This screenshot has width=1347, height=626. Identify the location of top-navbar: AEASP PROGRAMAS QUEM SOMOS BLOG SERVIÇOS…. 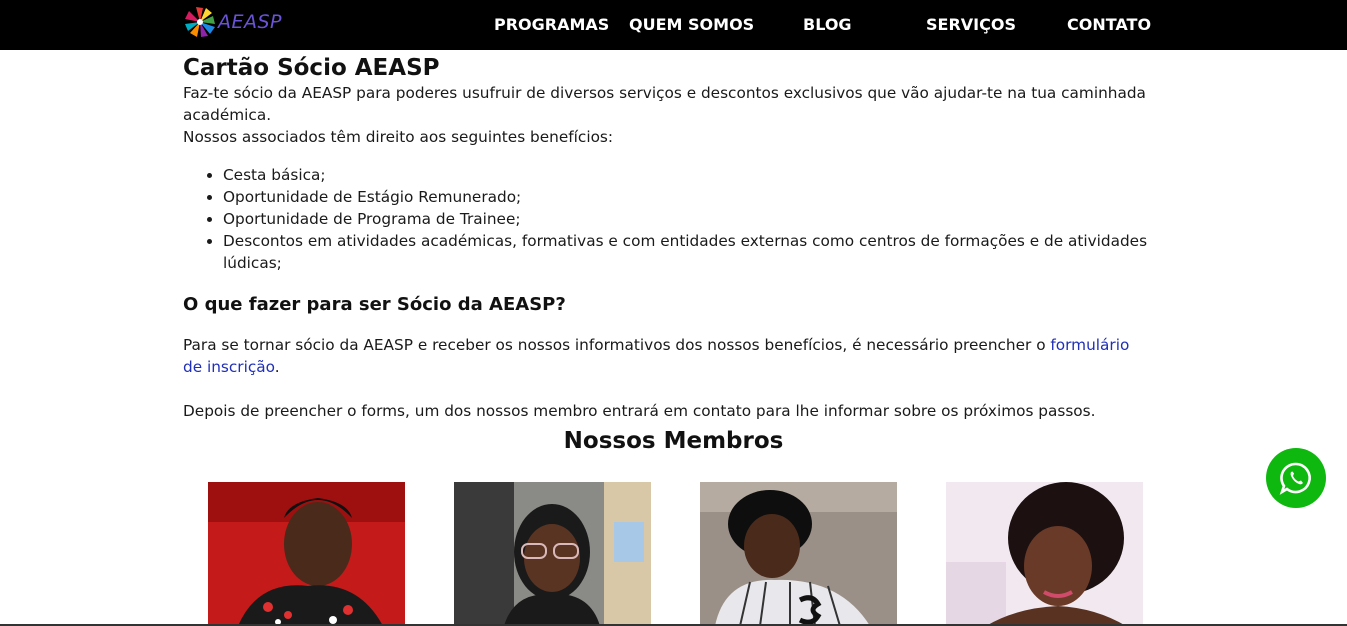
(673, 25).